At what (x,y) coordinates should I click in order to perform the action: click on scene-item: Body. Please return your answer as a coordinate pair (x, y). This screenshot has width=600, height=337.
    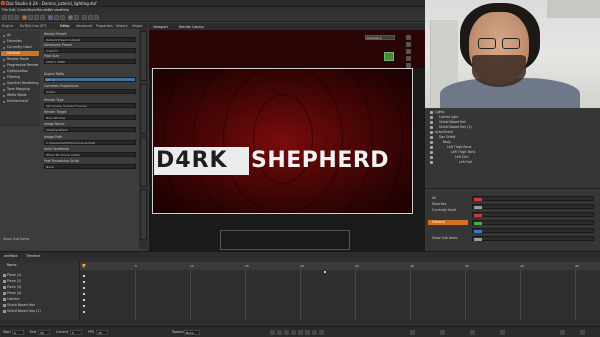
    Looking at the image, I should click on (512, 142).